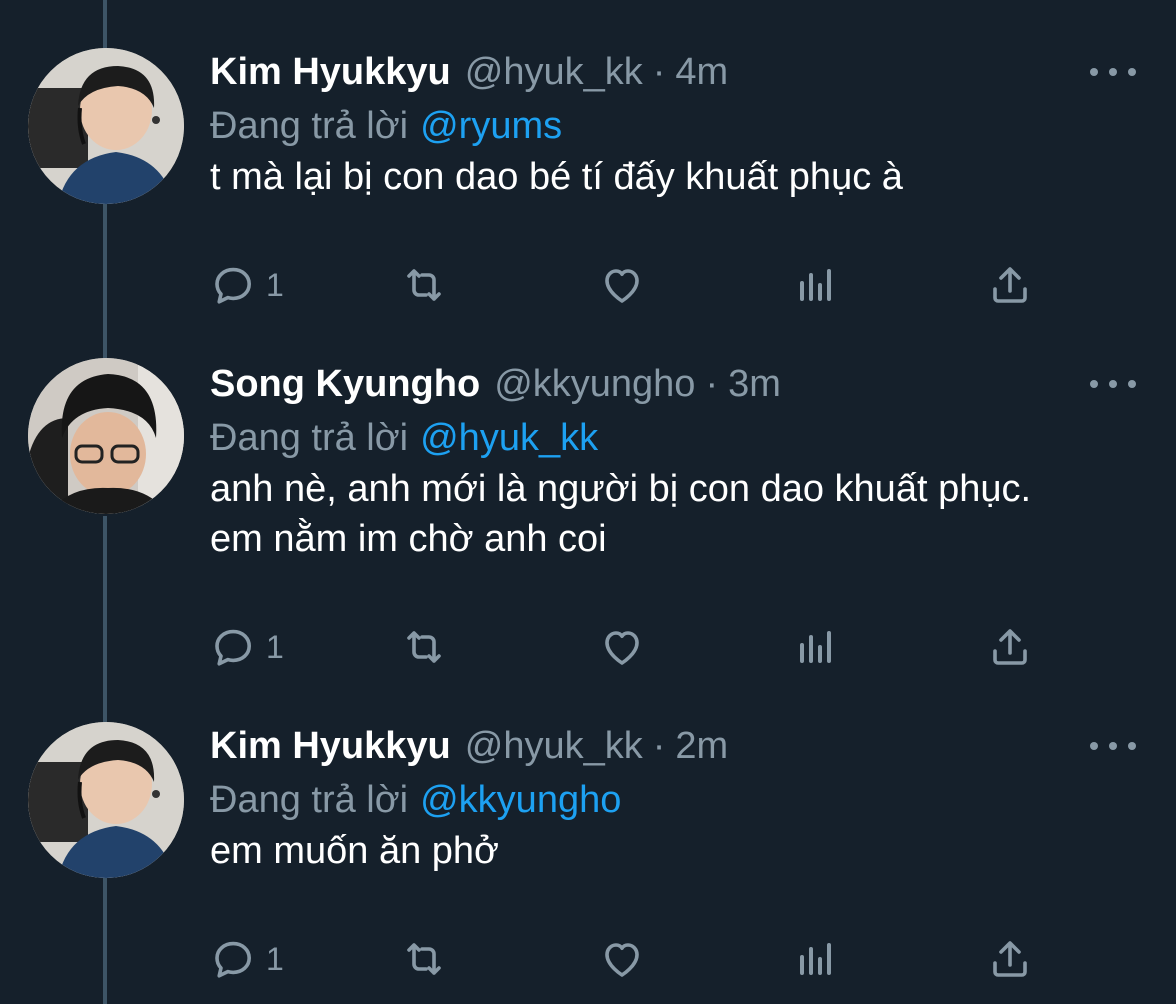  I want to click on user-handle: @kkyungho, so click(594, 384).